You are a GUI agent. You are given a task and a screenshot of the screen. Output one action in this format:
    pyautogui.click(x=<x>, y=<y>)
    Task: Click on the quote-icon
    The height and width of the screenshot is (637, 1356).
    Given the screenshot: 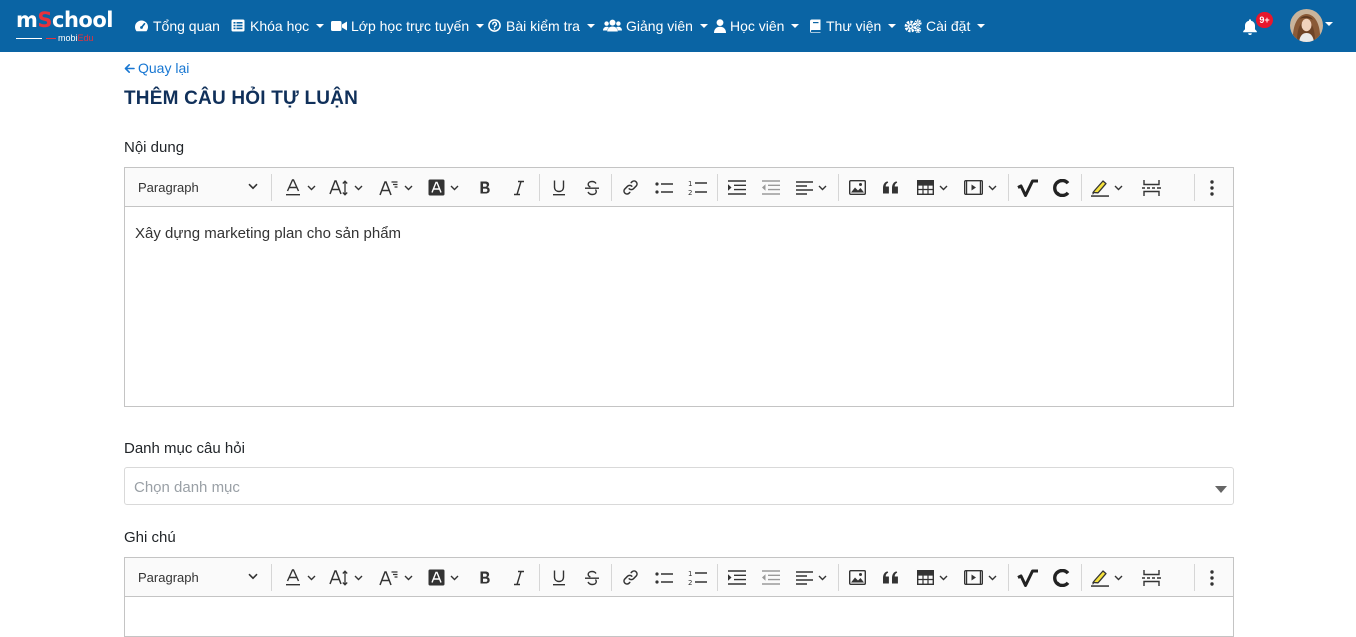 What is the action you would take?
    pyautogui.click(x=890, y=187)
    